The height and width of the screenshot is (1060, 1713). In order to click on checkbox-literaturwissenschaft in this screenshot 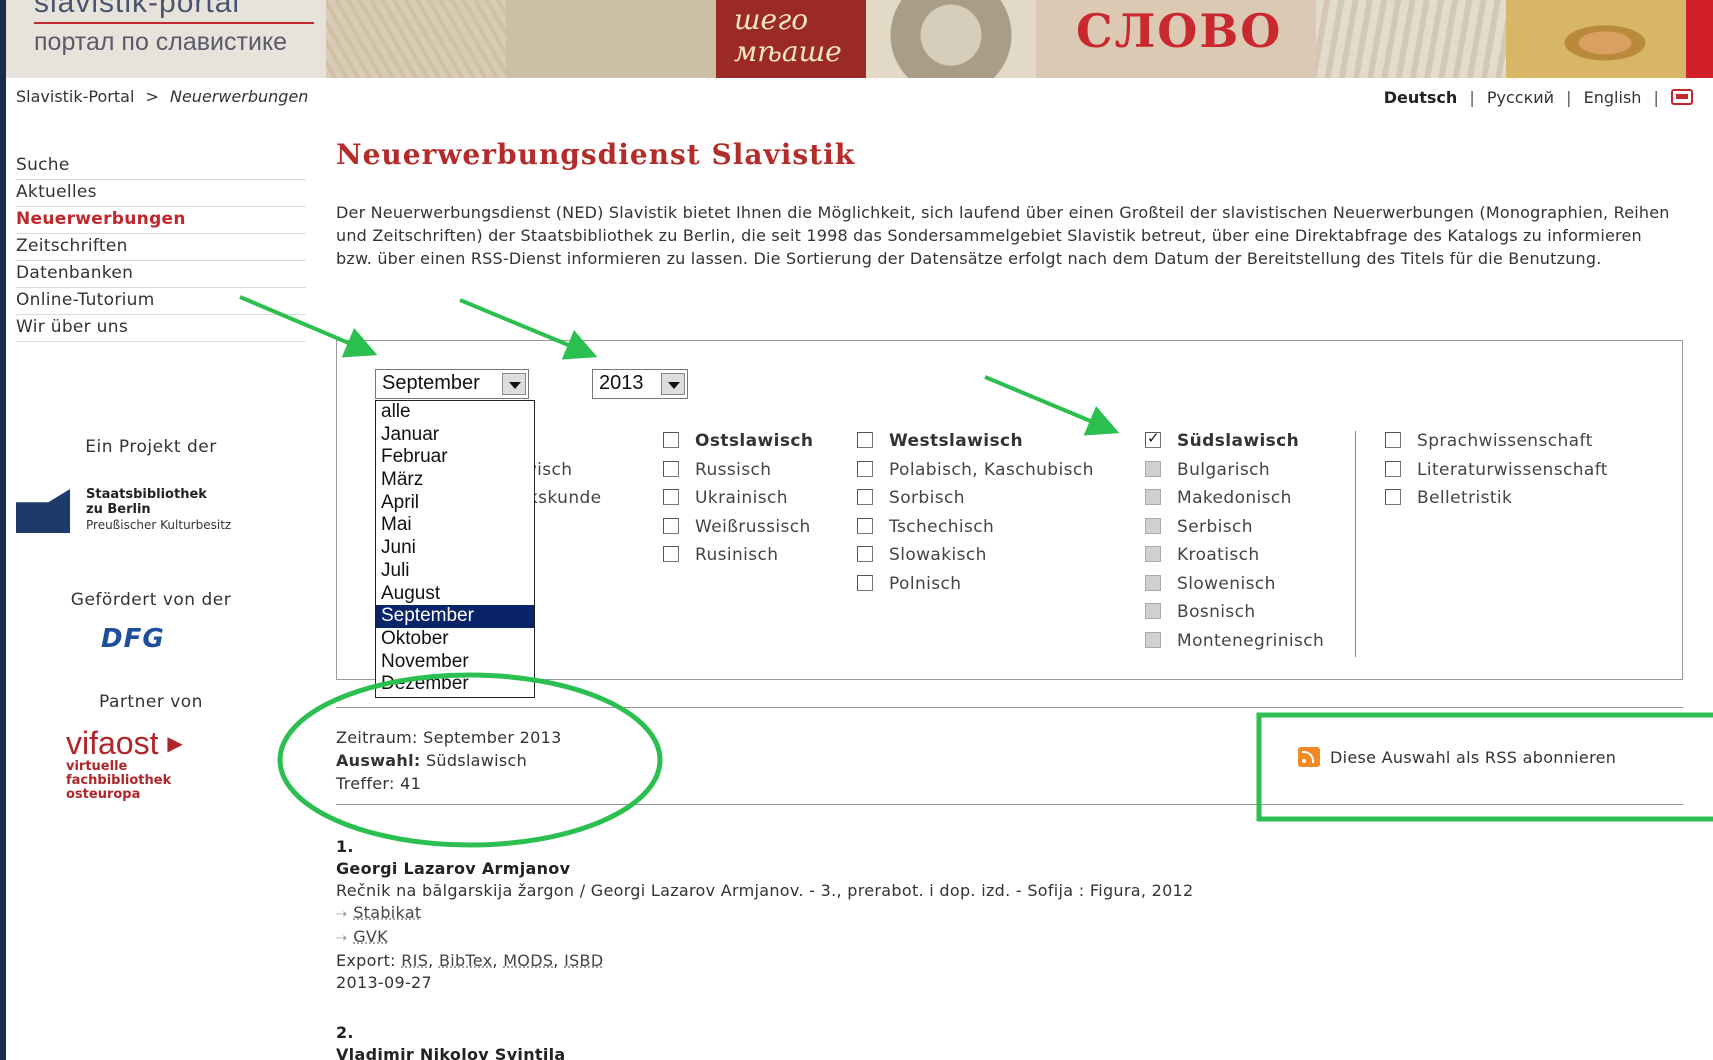, I will do `click(1393, 468)`.